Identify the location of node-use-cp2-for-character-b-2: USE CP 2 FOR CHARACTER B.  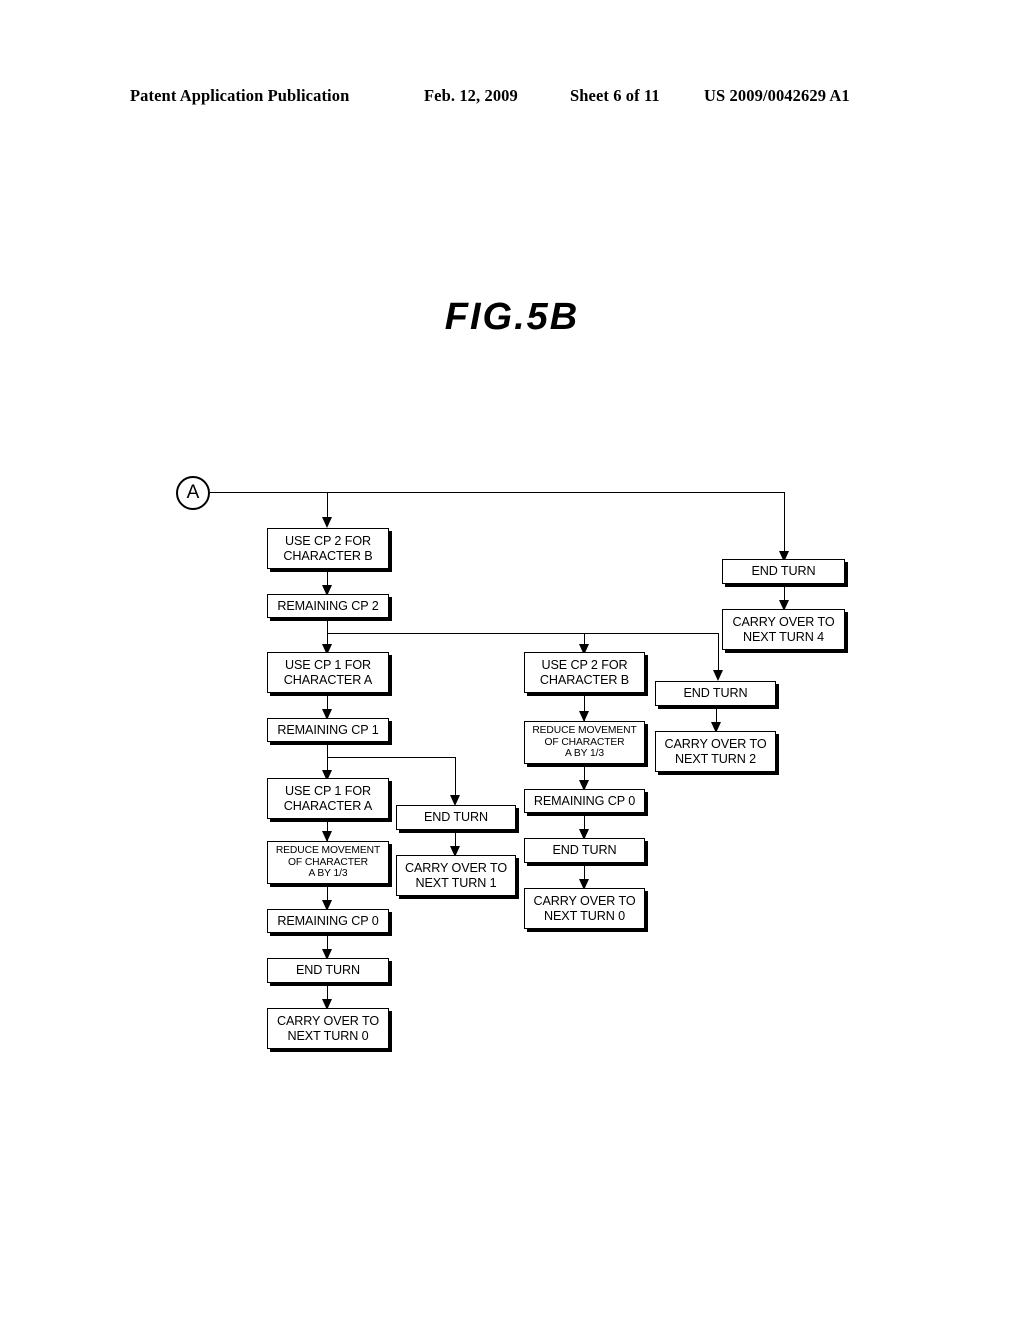
(584, 672).